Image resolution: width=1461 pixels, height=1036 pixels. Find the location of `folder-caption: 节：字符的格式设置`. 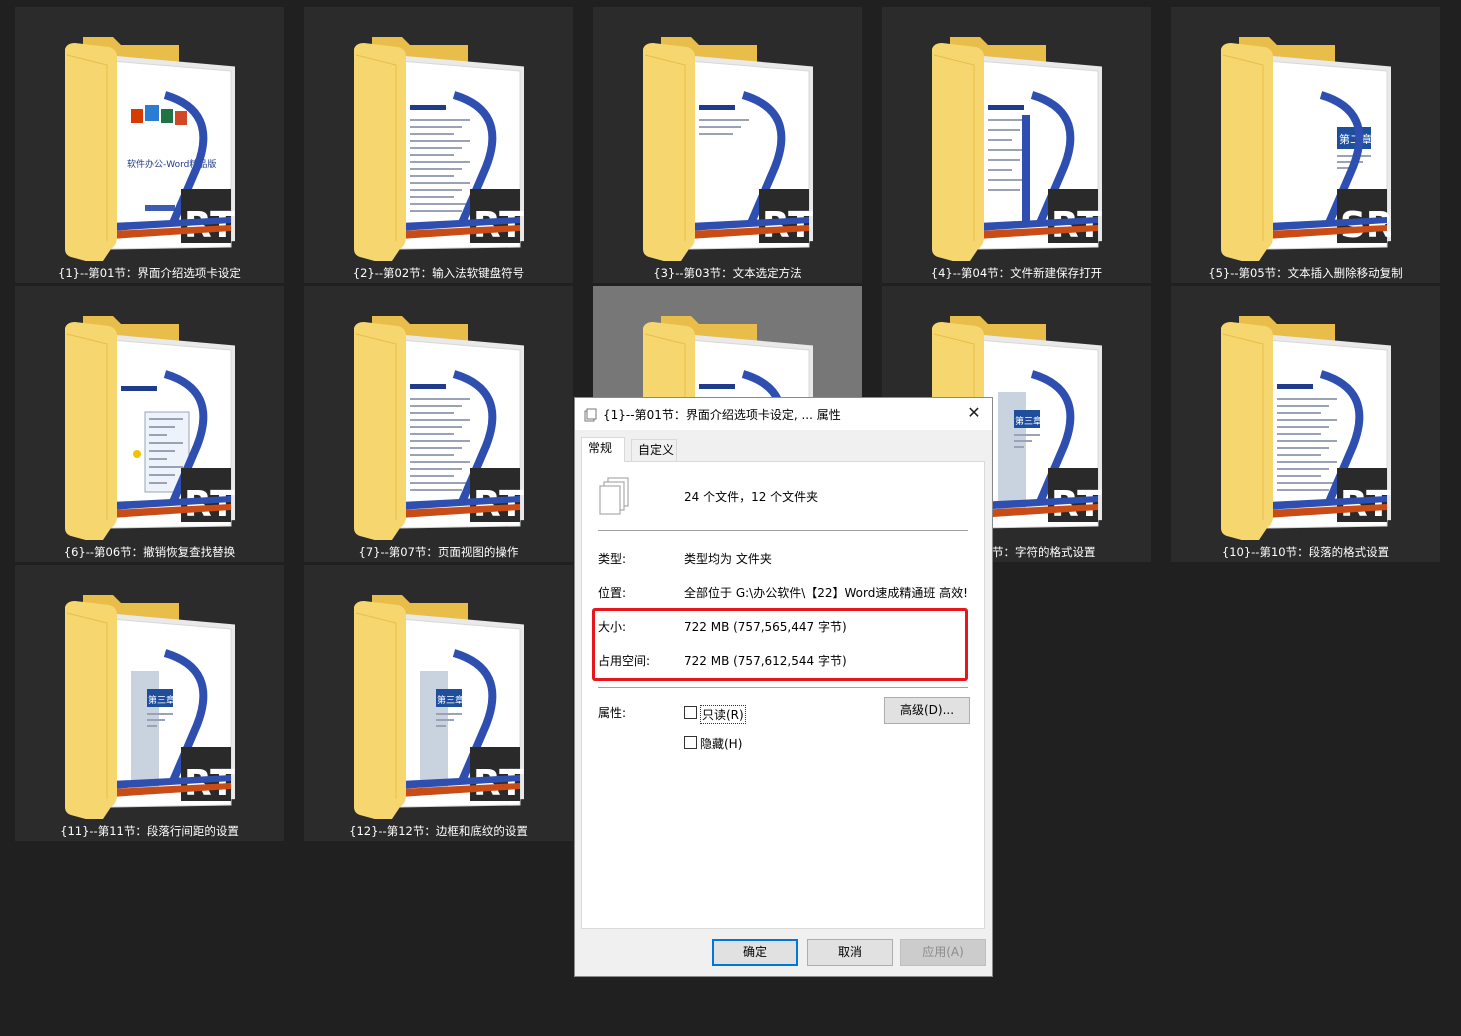

folder-caption: 节：字符的格式设置 is located at coordinates (1044, 552).